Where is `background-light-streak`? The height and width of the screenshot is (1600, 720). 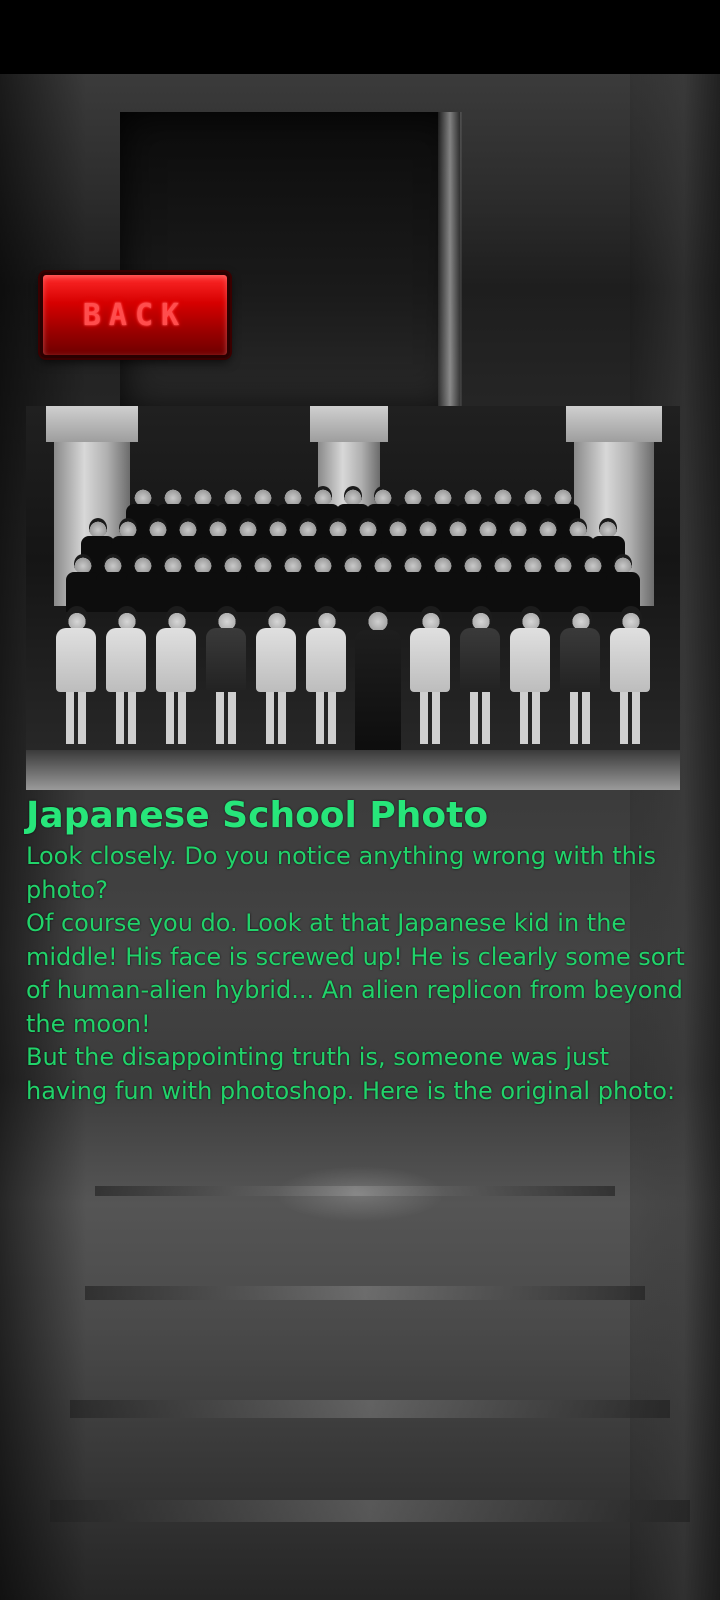
background-light-streak is located at coordinates (450, 262).